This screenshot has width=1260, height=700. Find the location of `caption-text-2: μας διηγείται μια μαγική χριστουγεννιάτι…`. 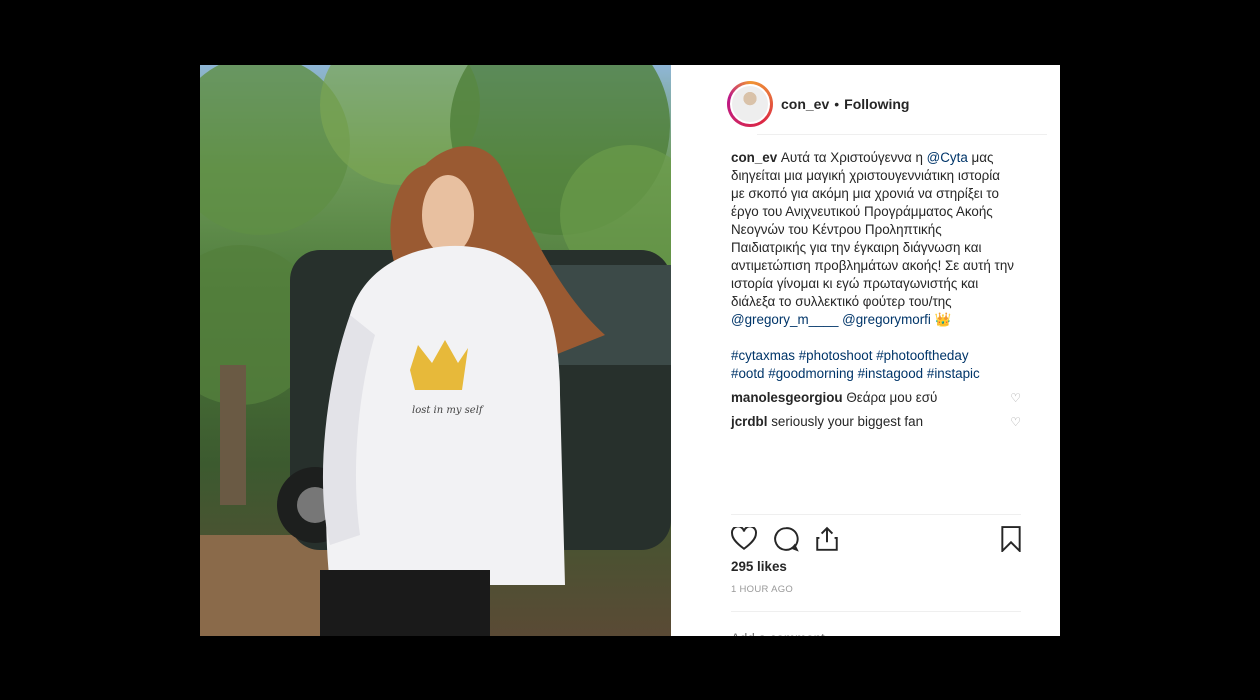

caption-text-2: μας διηγείται μια μαγική χριστουγεννιάτι… is located at coordinates (872, 229).